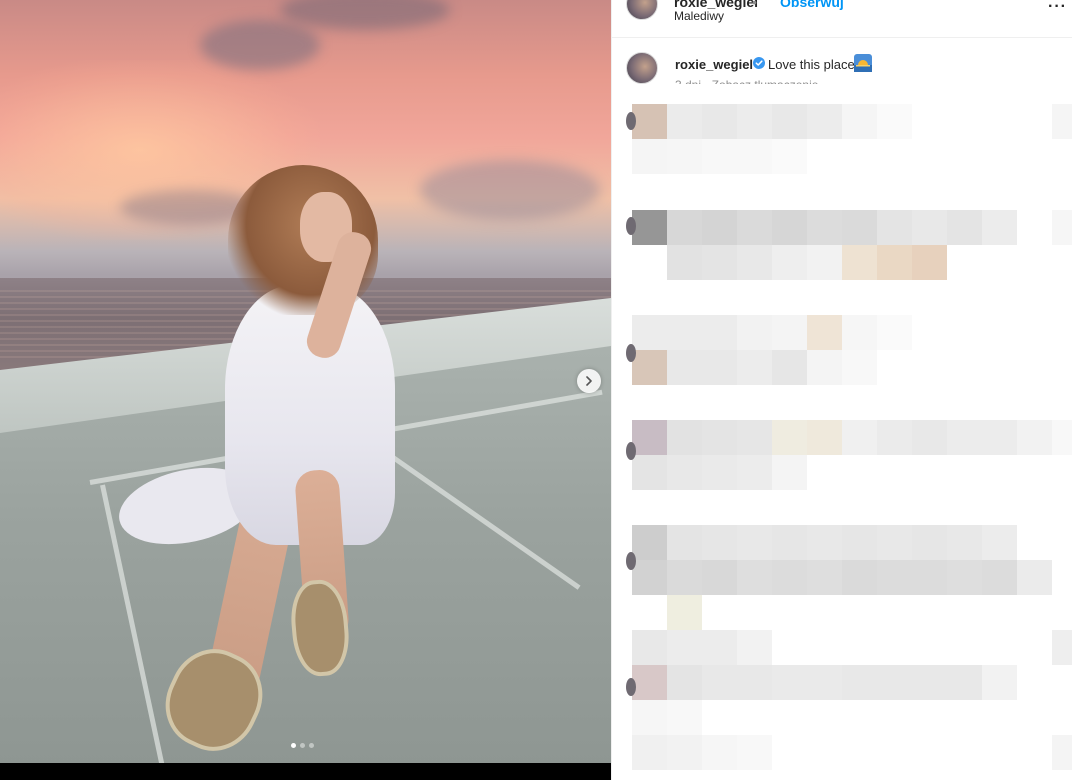  What do you see at coordinates (699, 16) in the screenshot?
I see `post-location: Malediwy` at bounding box center [699, 16].